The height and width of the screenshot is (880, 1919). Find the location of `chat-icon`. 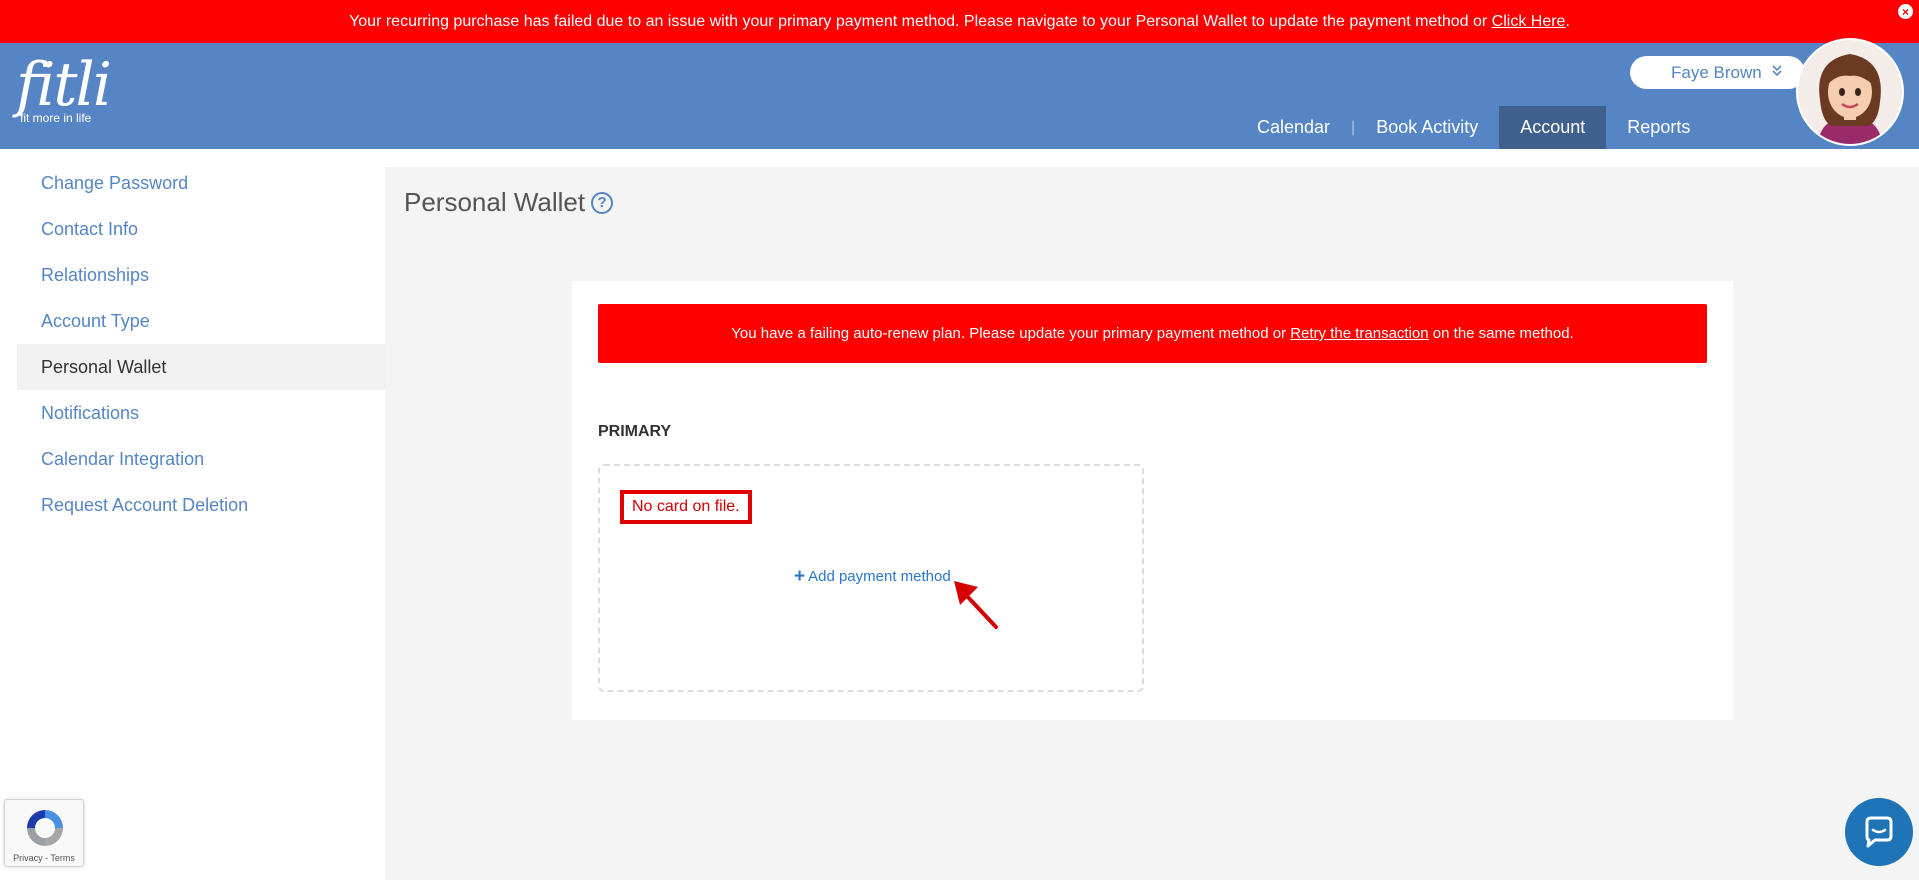

chat-icon is located at coordinates (1879, 832).